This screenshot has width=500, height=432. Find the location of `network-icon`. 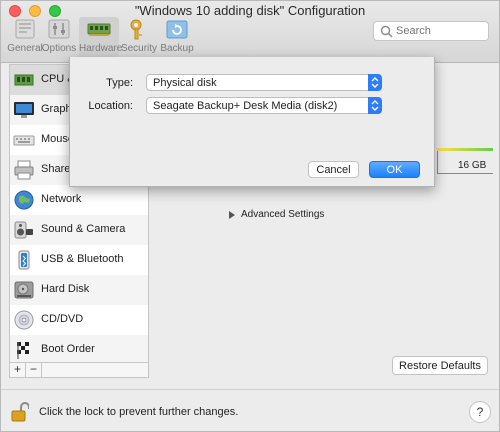

network-icon is located at coordinates (24, 200).